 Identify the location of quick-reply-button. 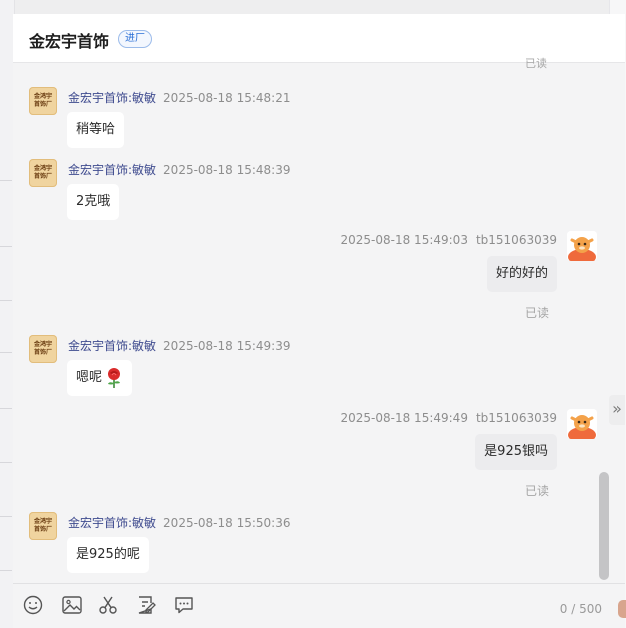
(184, 605).